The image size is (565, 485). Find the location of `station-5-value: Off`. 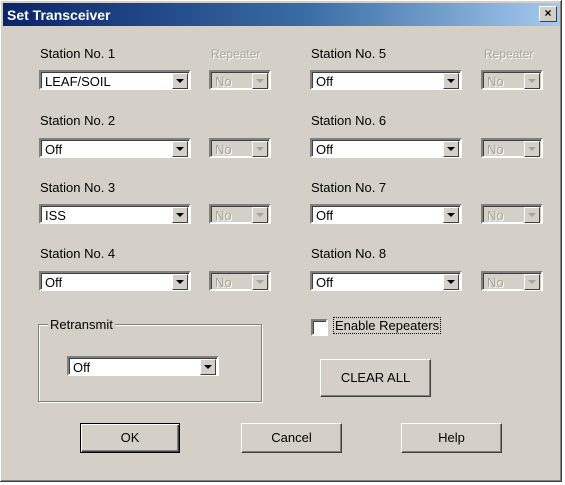

station-5-value: Off is located at coordinates (325, 81).